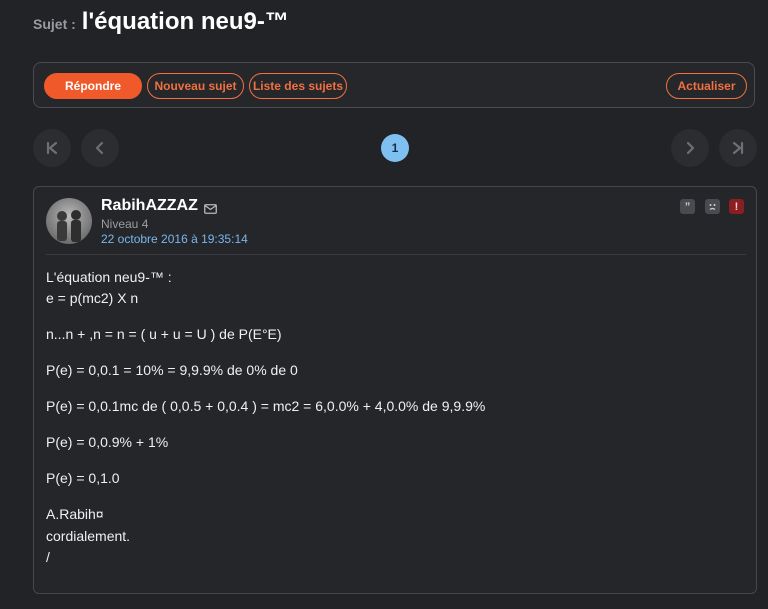 The image size is (768, 609). I want to click on post-line: P(e) = 0,0.9% + 1%, so click(107, 442).